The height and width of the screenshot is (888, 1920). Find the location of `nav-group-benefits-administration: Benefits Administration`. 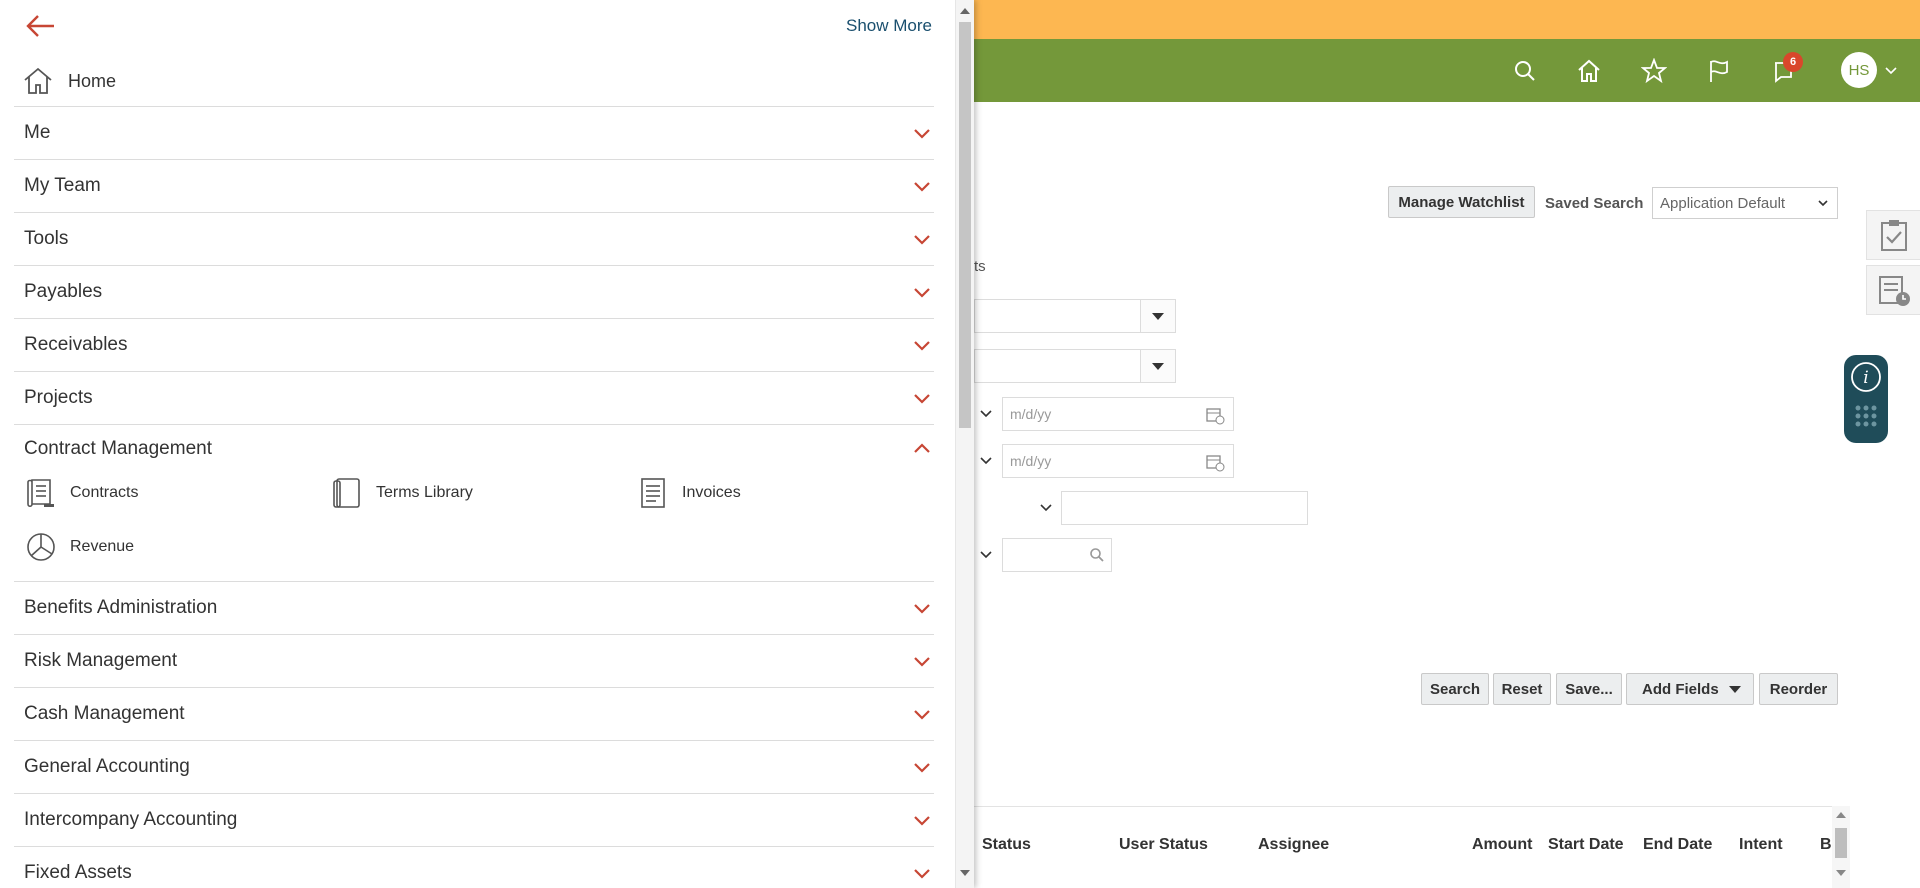

nav-group-benefits-administration: Benefits Administration is located at coordinates (474, 607).